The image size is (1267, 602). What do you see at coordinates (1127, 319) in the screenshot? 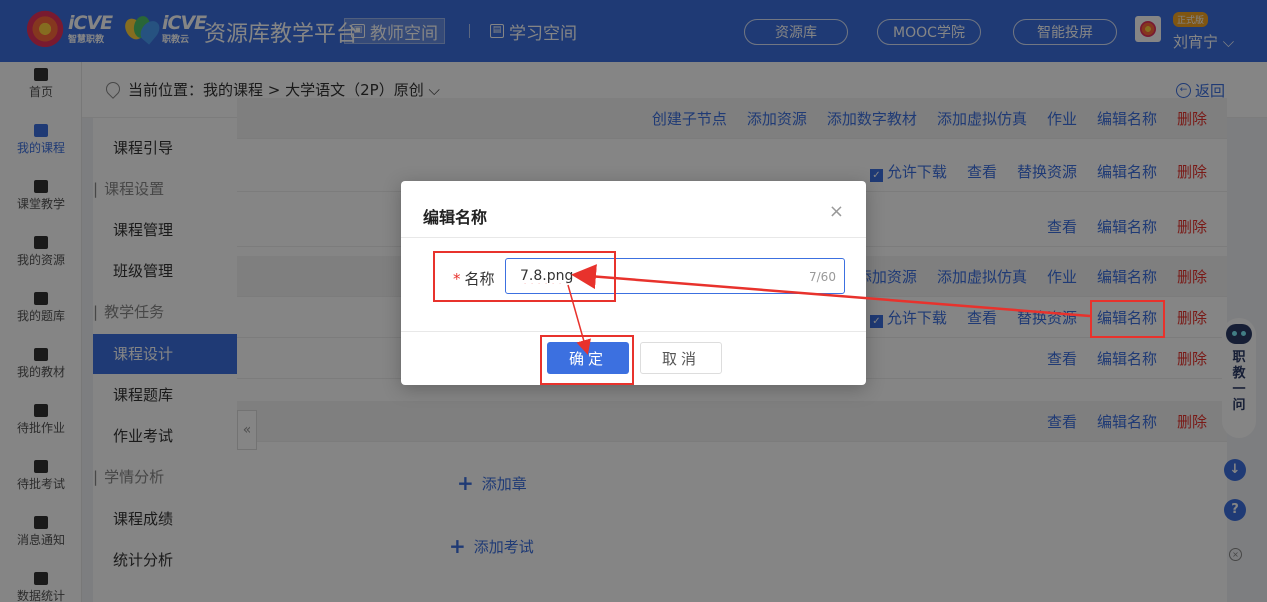
I see `annotation-box-edit-name` at bounding box center [1127, 319].